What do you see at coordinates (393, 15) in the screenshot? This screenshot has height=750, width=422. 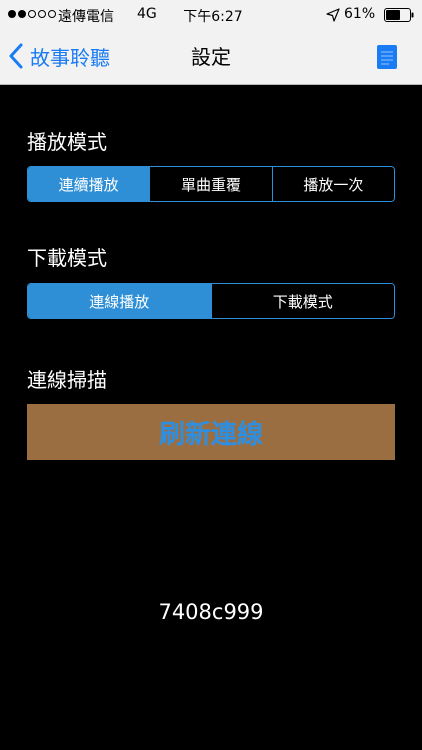 I see `battery-fill` at bounding box center [393, 15].